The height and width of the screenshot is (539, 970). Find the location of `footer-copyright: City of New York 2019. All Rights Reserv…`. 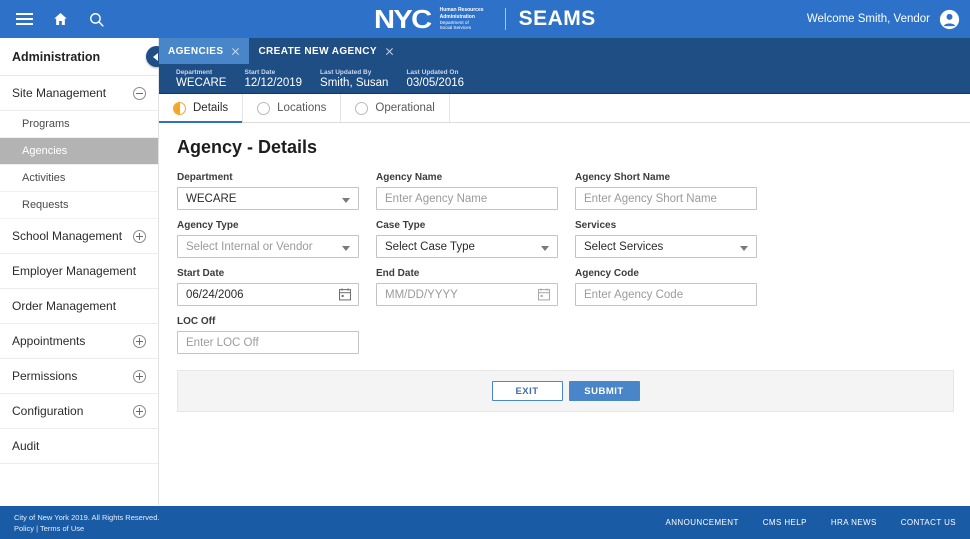

footer-copyright: City of New York 2019. All Rights Reserv… is located at coordinates (87, 517).